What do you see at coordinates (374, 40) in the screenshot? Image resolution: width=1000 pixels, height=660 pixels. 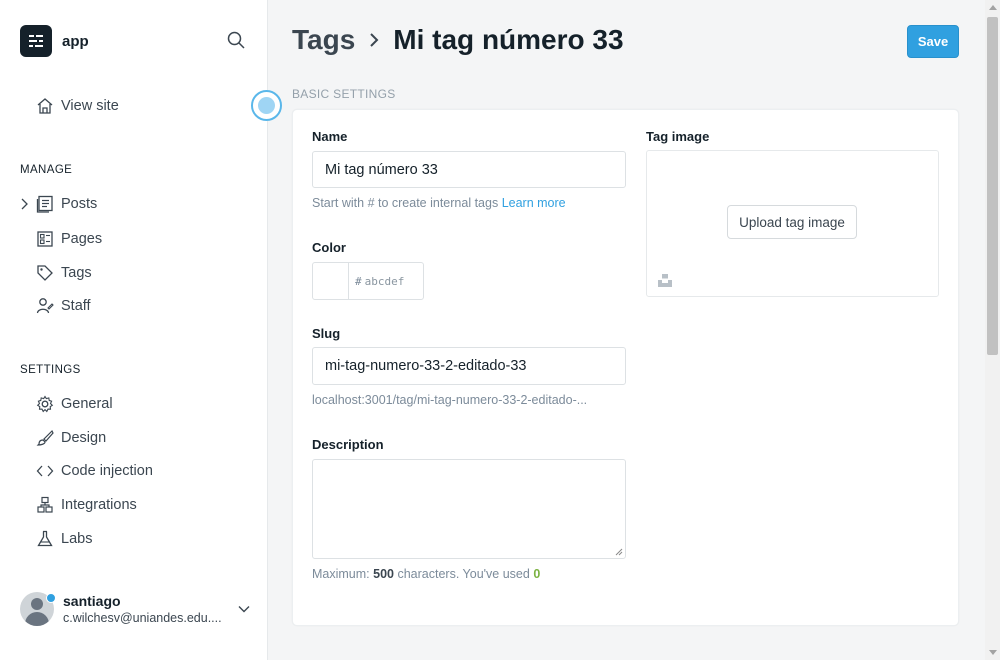 I see `chevron-right-icon` at bounding box center [374, 40].